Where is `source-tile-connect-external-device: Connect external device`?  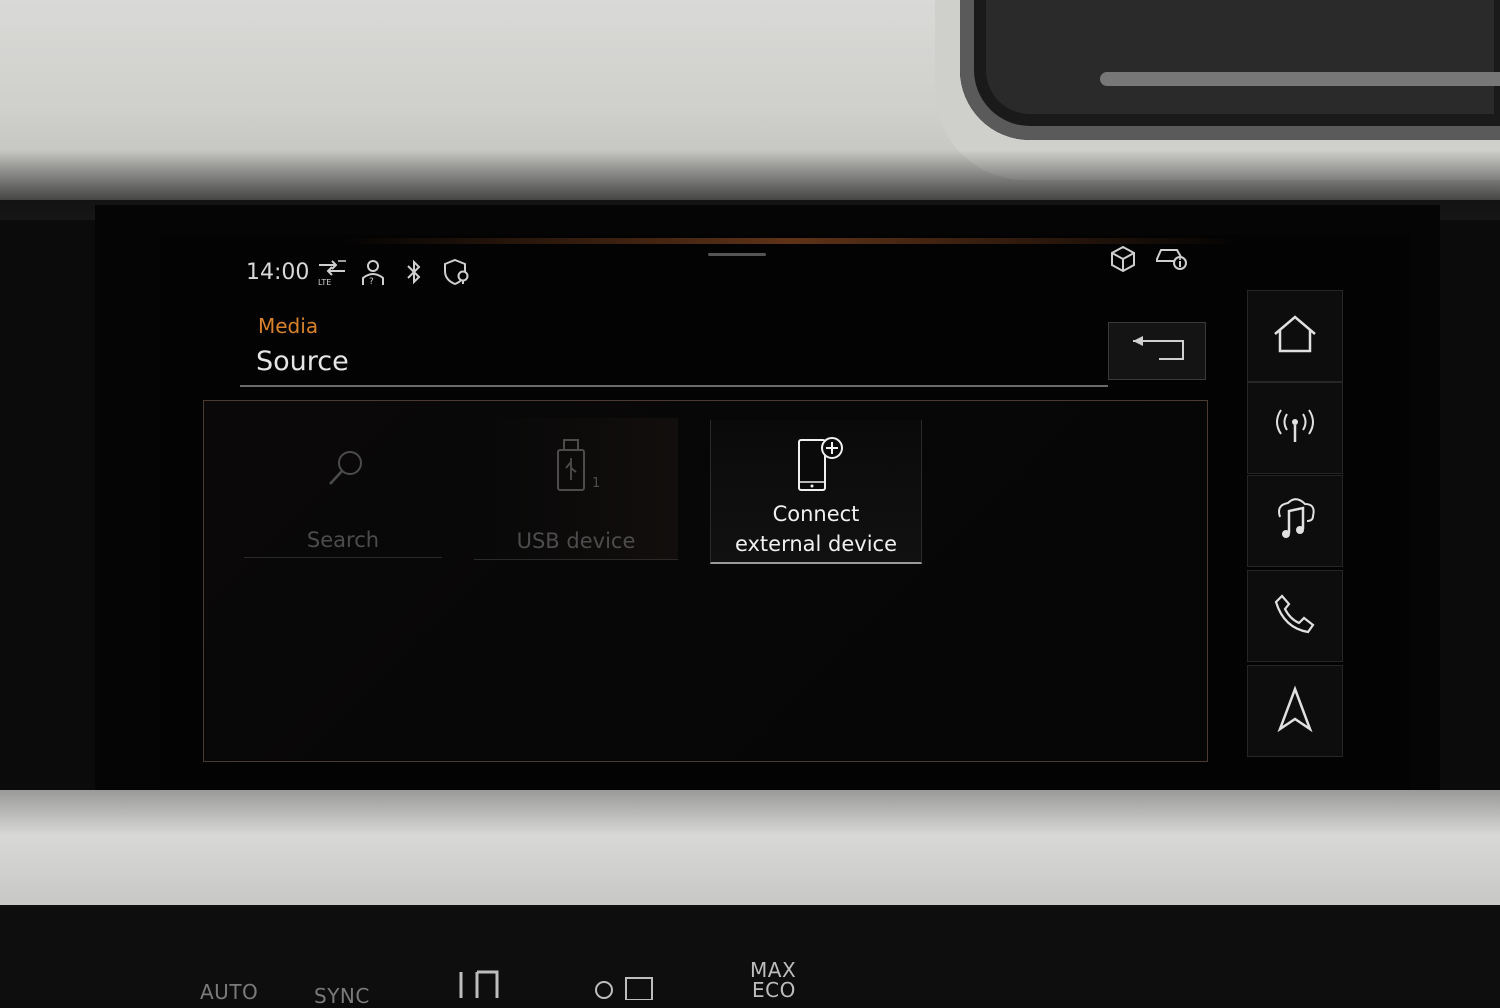 source-tile-connect-external-device: Connect external device is located at coordinates (816, 492).